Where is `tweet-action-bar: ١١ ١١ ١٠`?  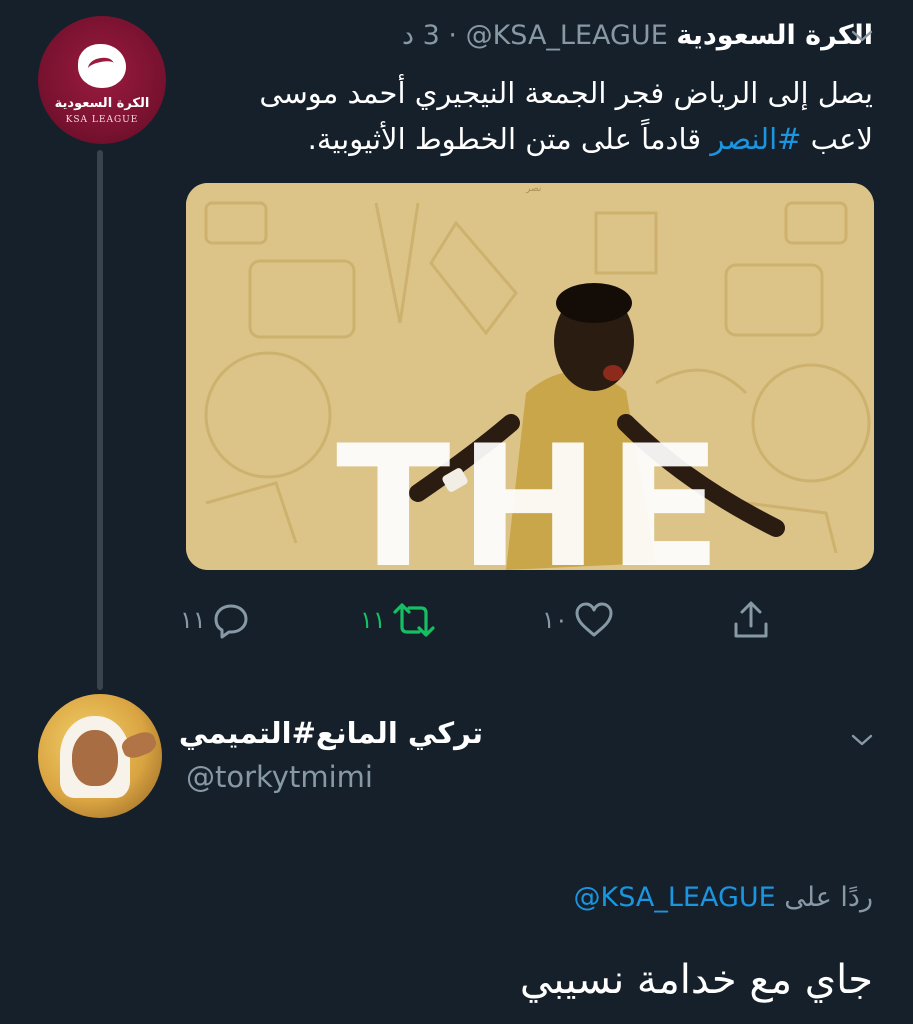
tweet-action-bar: ١١ ١١ ١٠ is located at coordinates (456, 620).